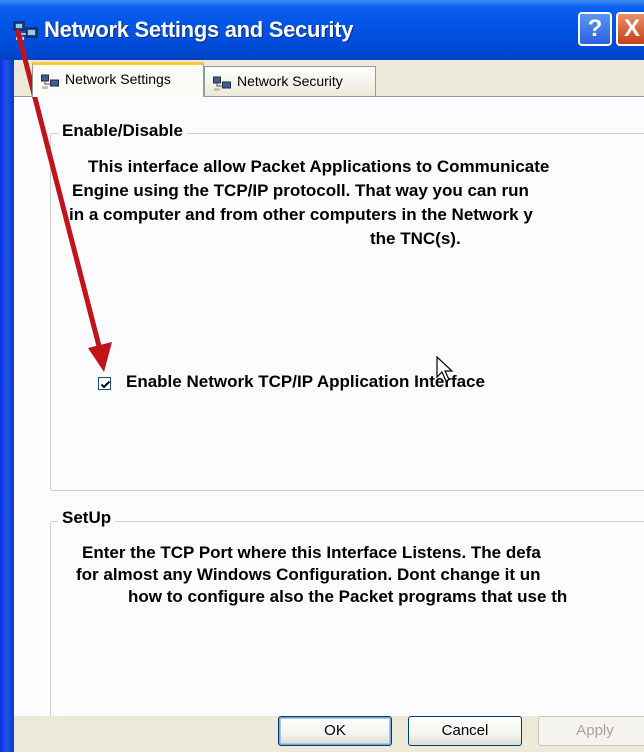  What do you see at coordinates (7, 376) in the screenshot?
I see `window-left-frame` at bounding box center [7, 376].